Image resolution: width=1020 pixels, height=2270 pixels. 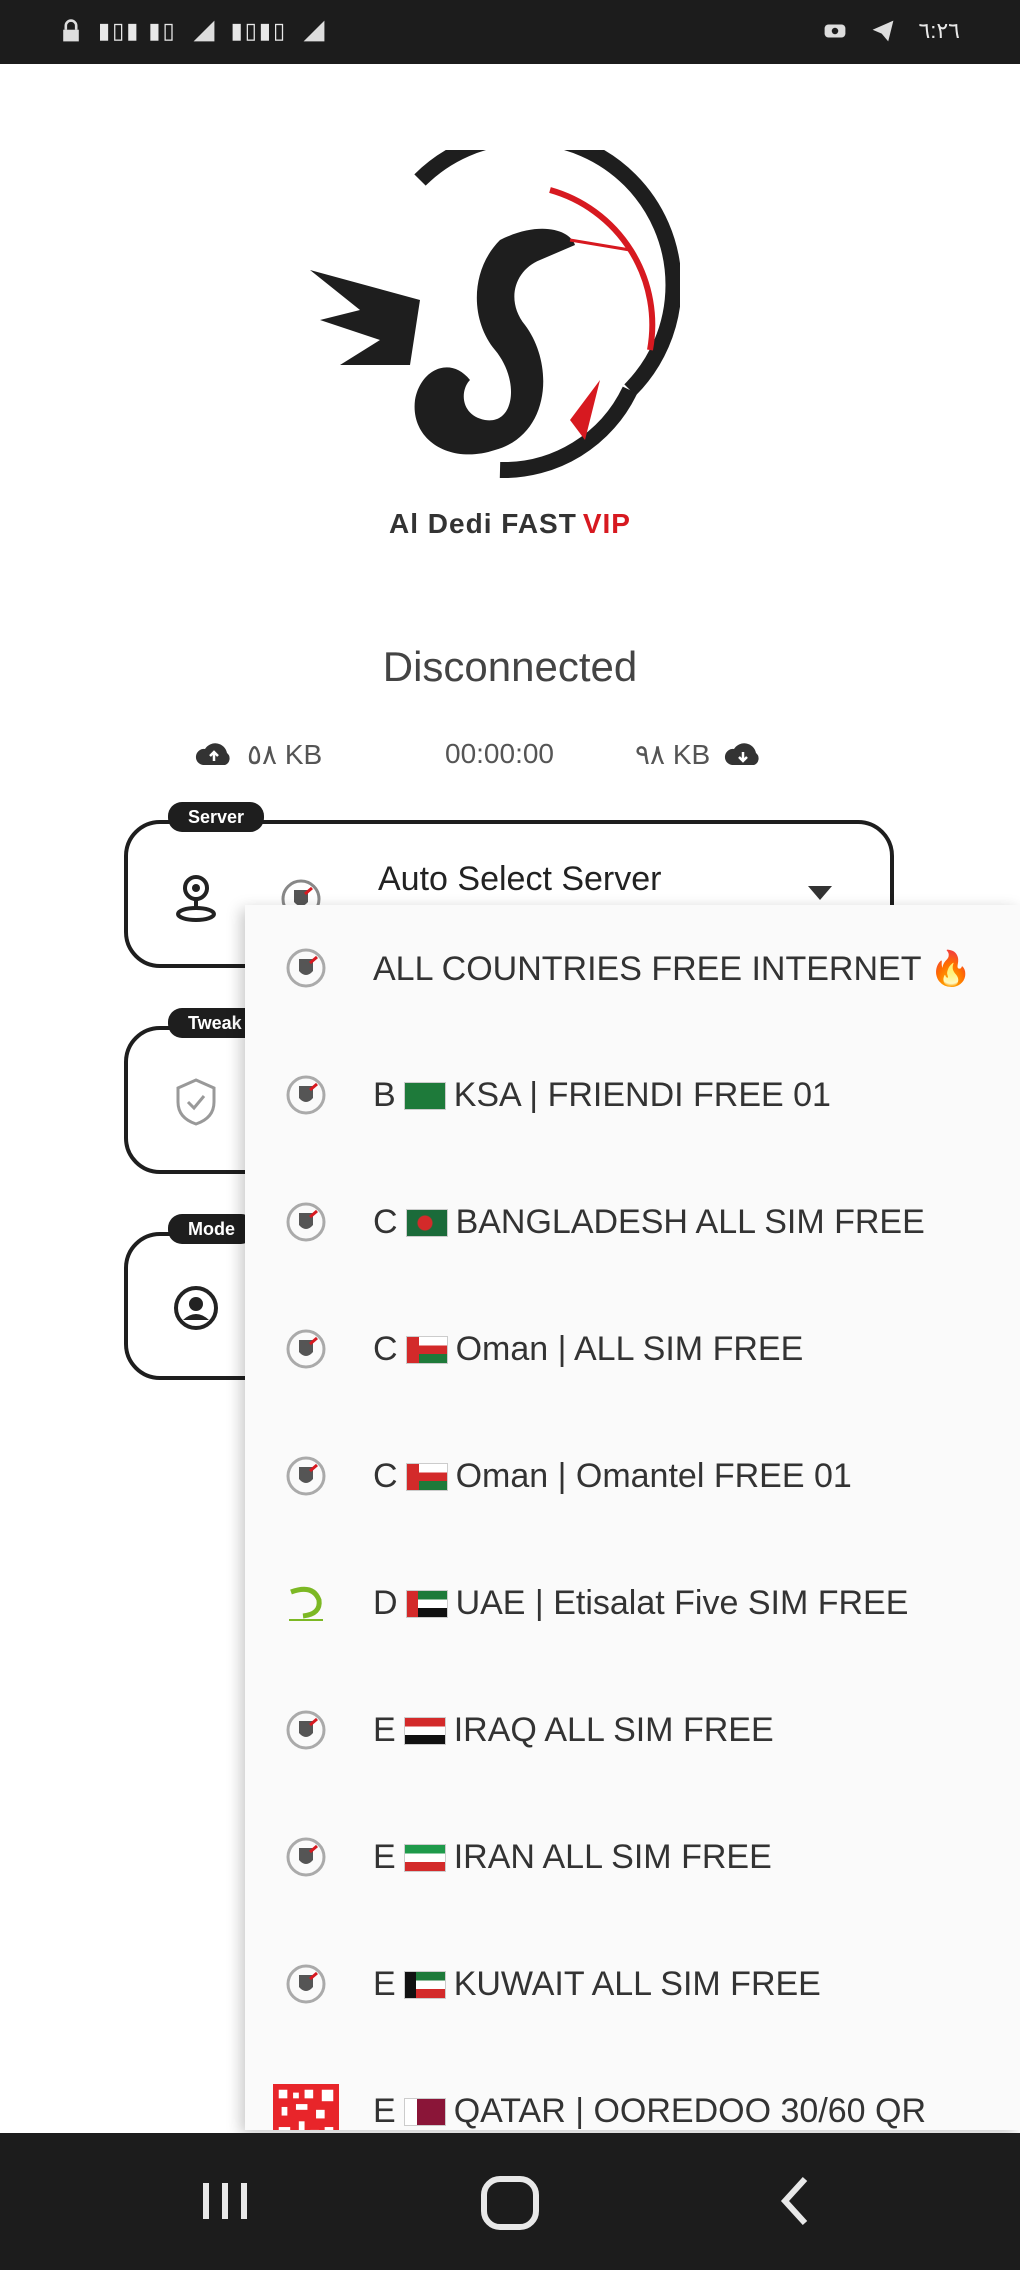 What do you see at coordinates (385, 1603) in the screenshot?
I see `option-prefix: D` at bounding box center [385, 1603].